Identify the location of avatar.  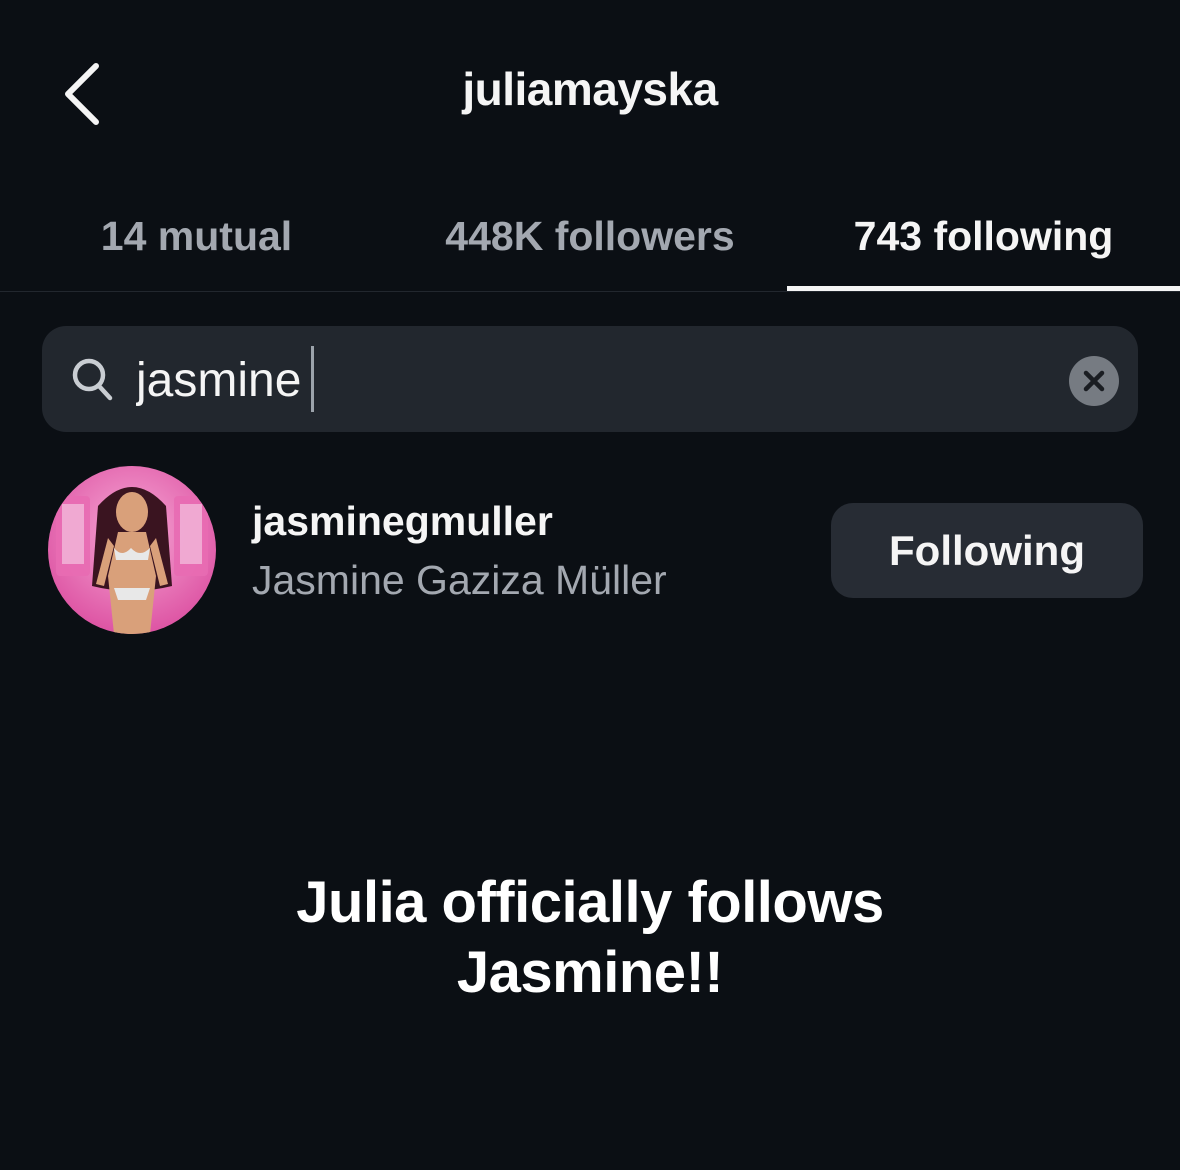
(132, 550).